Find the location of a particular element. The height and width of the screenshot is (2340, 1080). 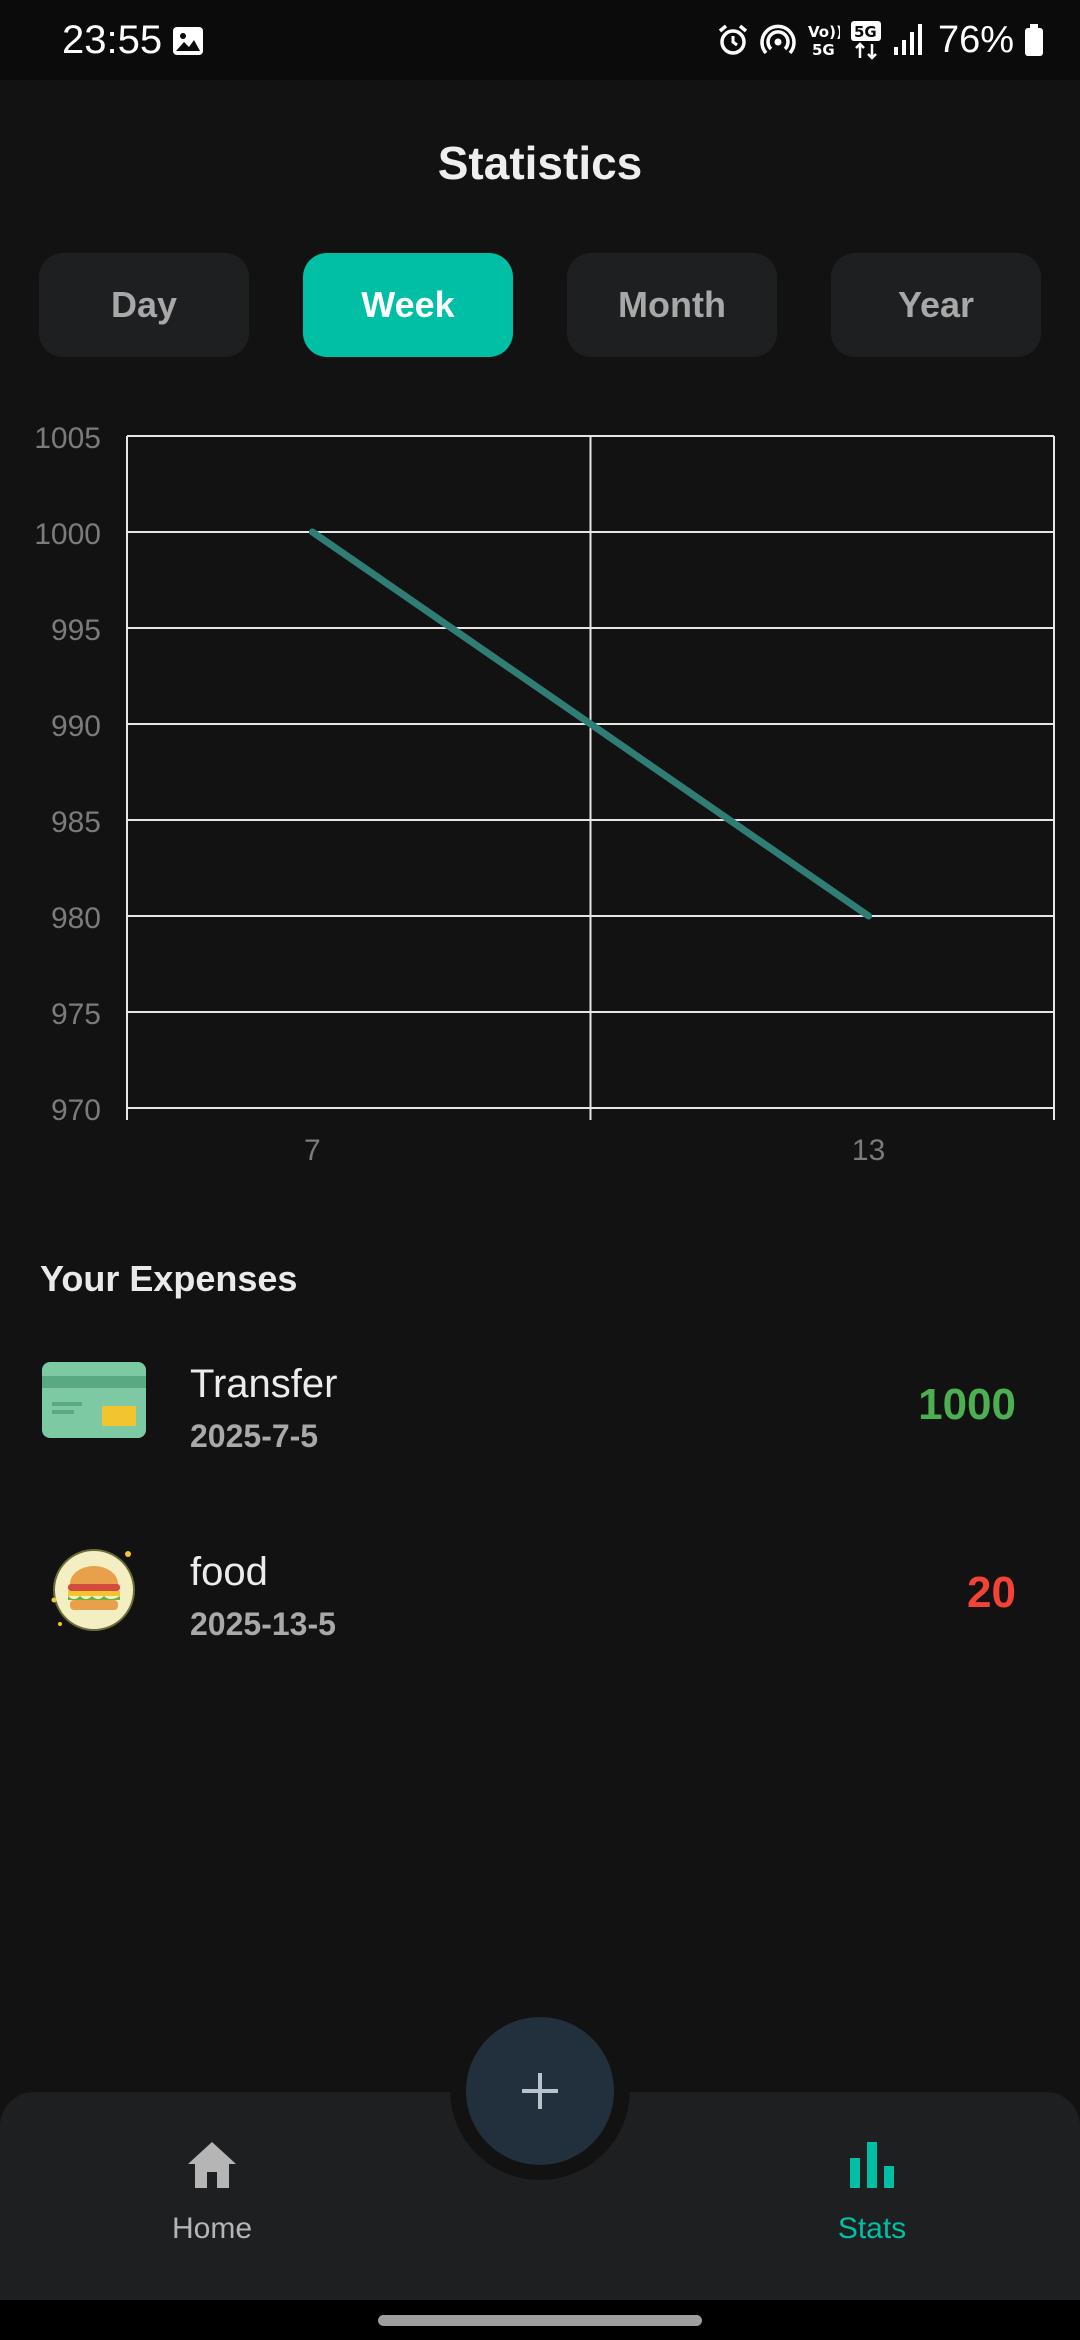

expense-amount: 20 is located at coordinates (991, 1592).